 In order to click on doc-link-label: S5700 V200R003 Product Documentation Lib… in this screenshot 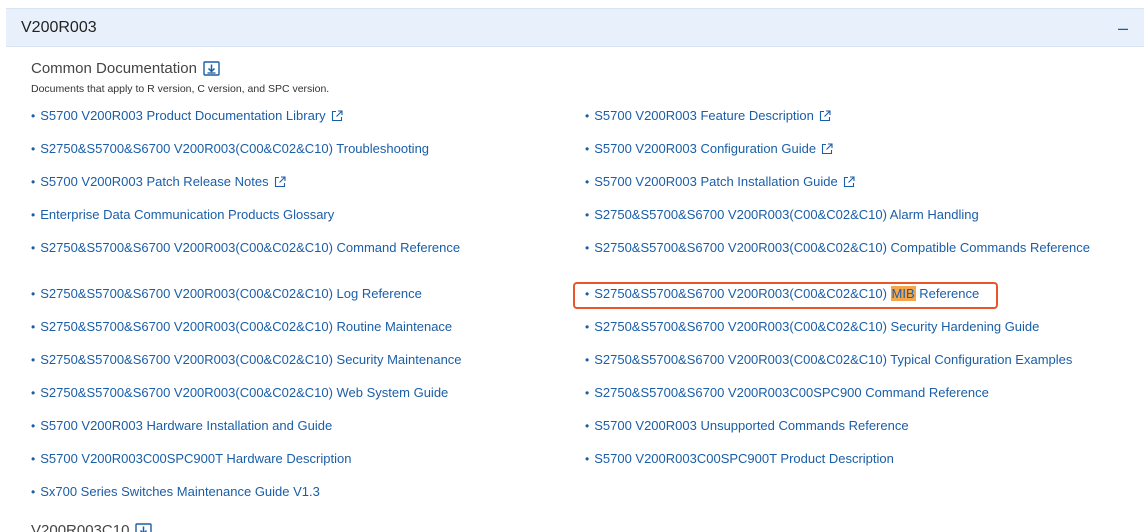, I will do `click(183, 115)`.